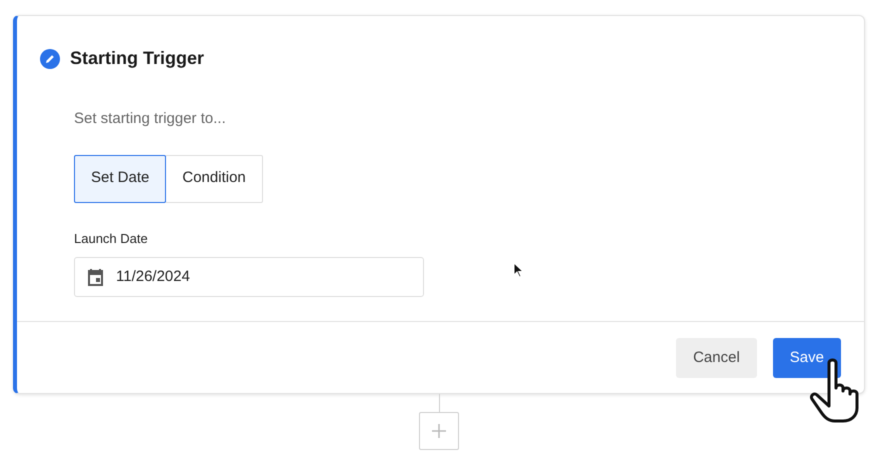 This screenshot has height=455, width=879. I want to click on trigger-option: Set Date, so click(120, 178).